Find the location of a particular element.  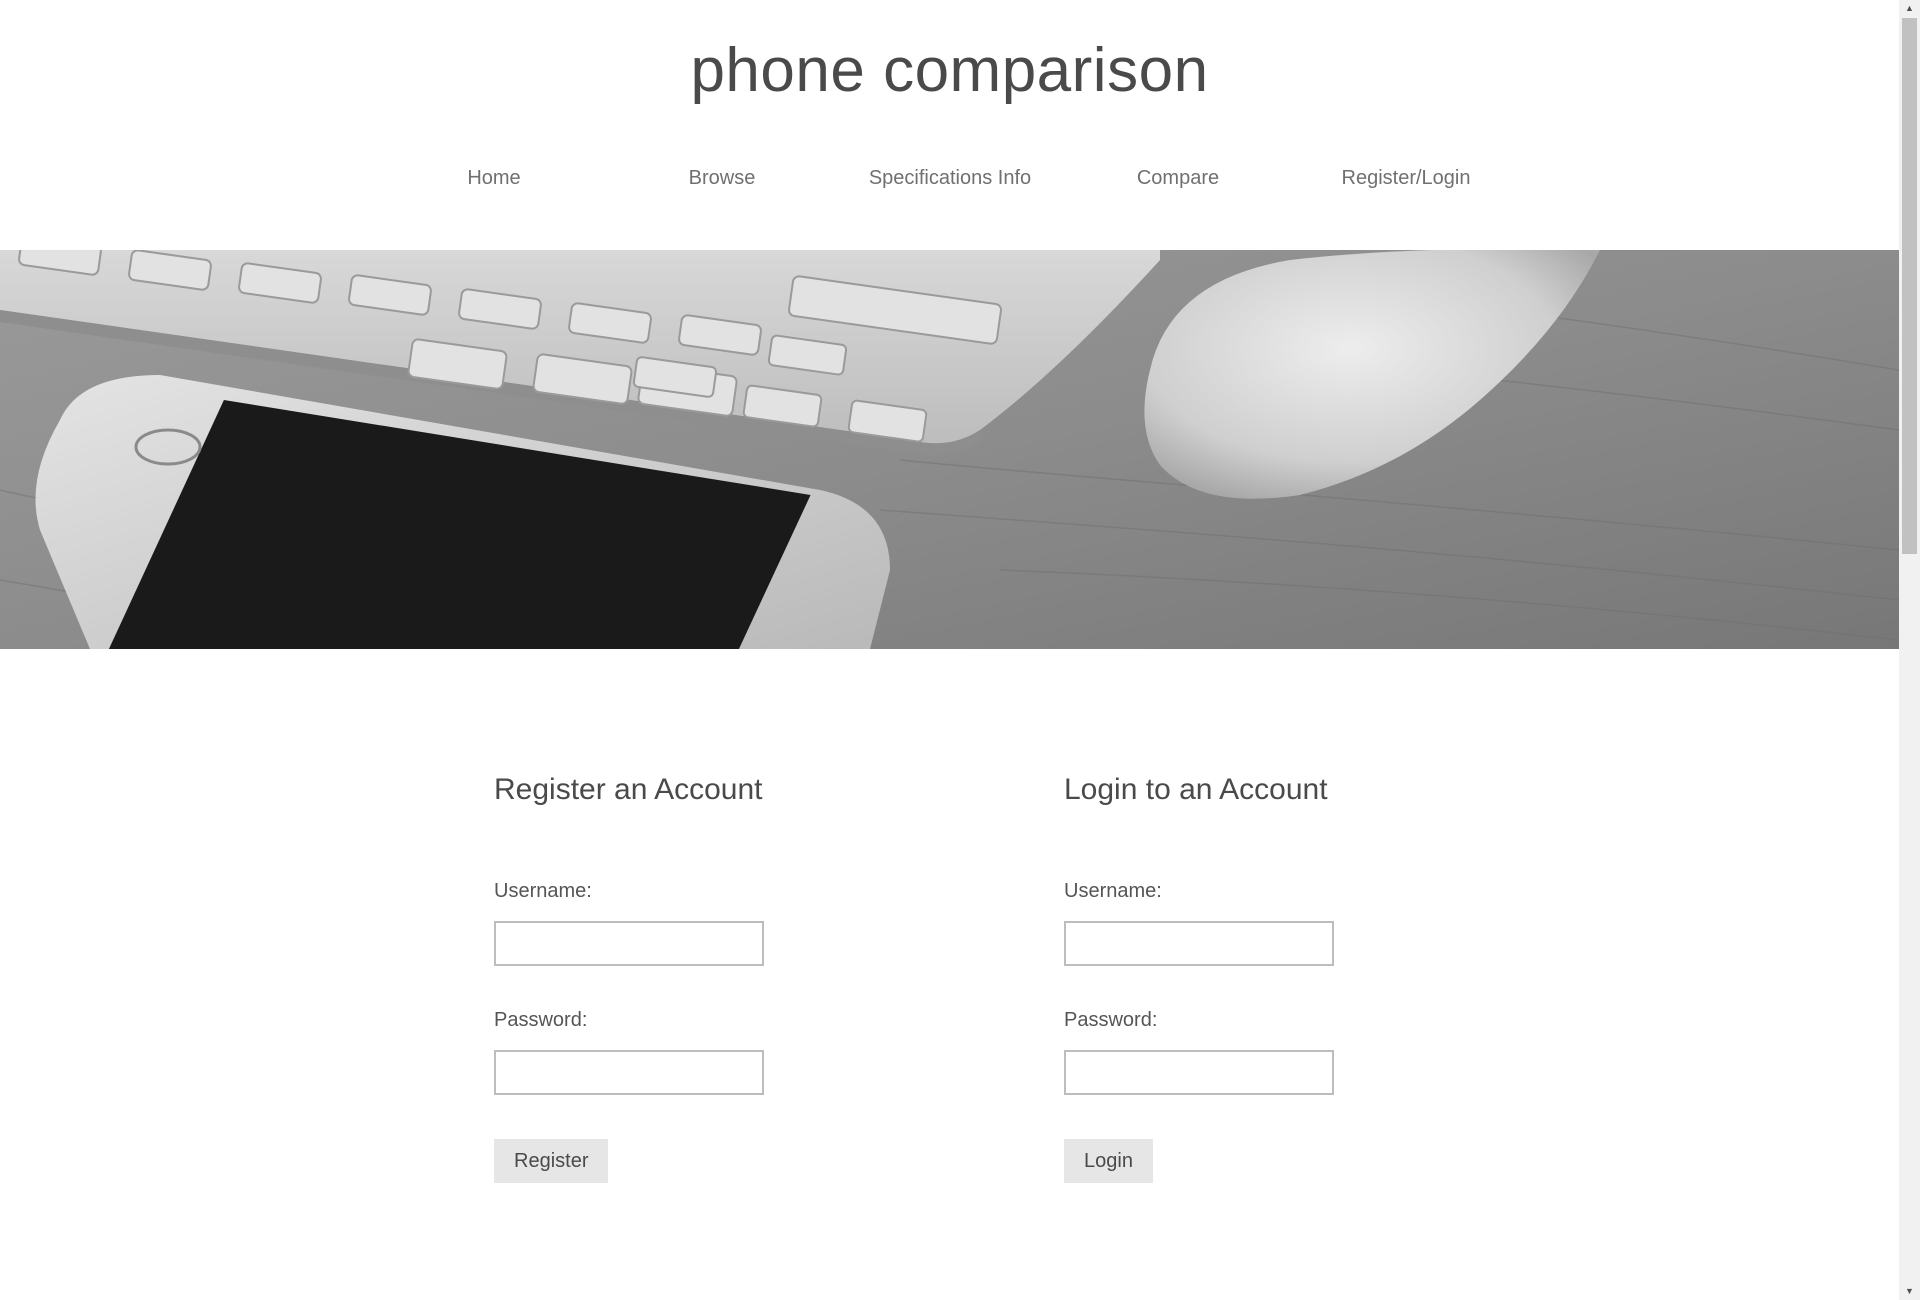

login-heading: Login to an Account is located at coordinates (1196, 789).